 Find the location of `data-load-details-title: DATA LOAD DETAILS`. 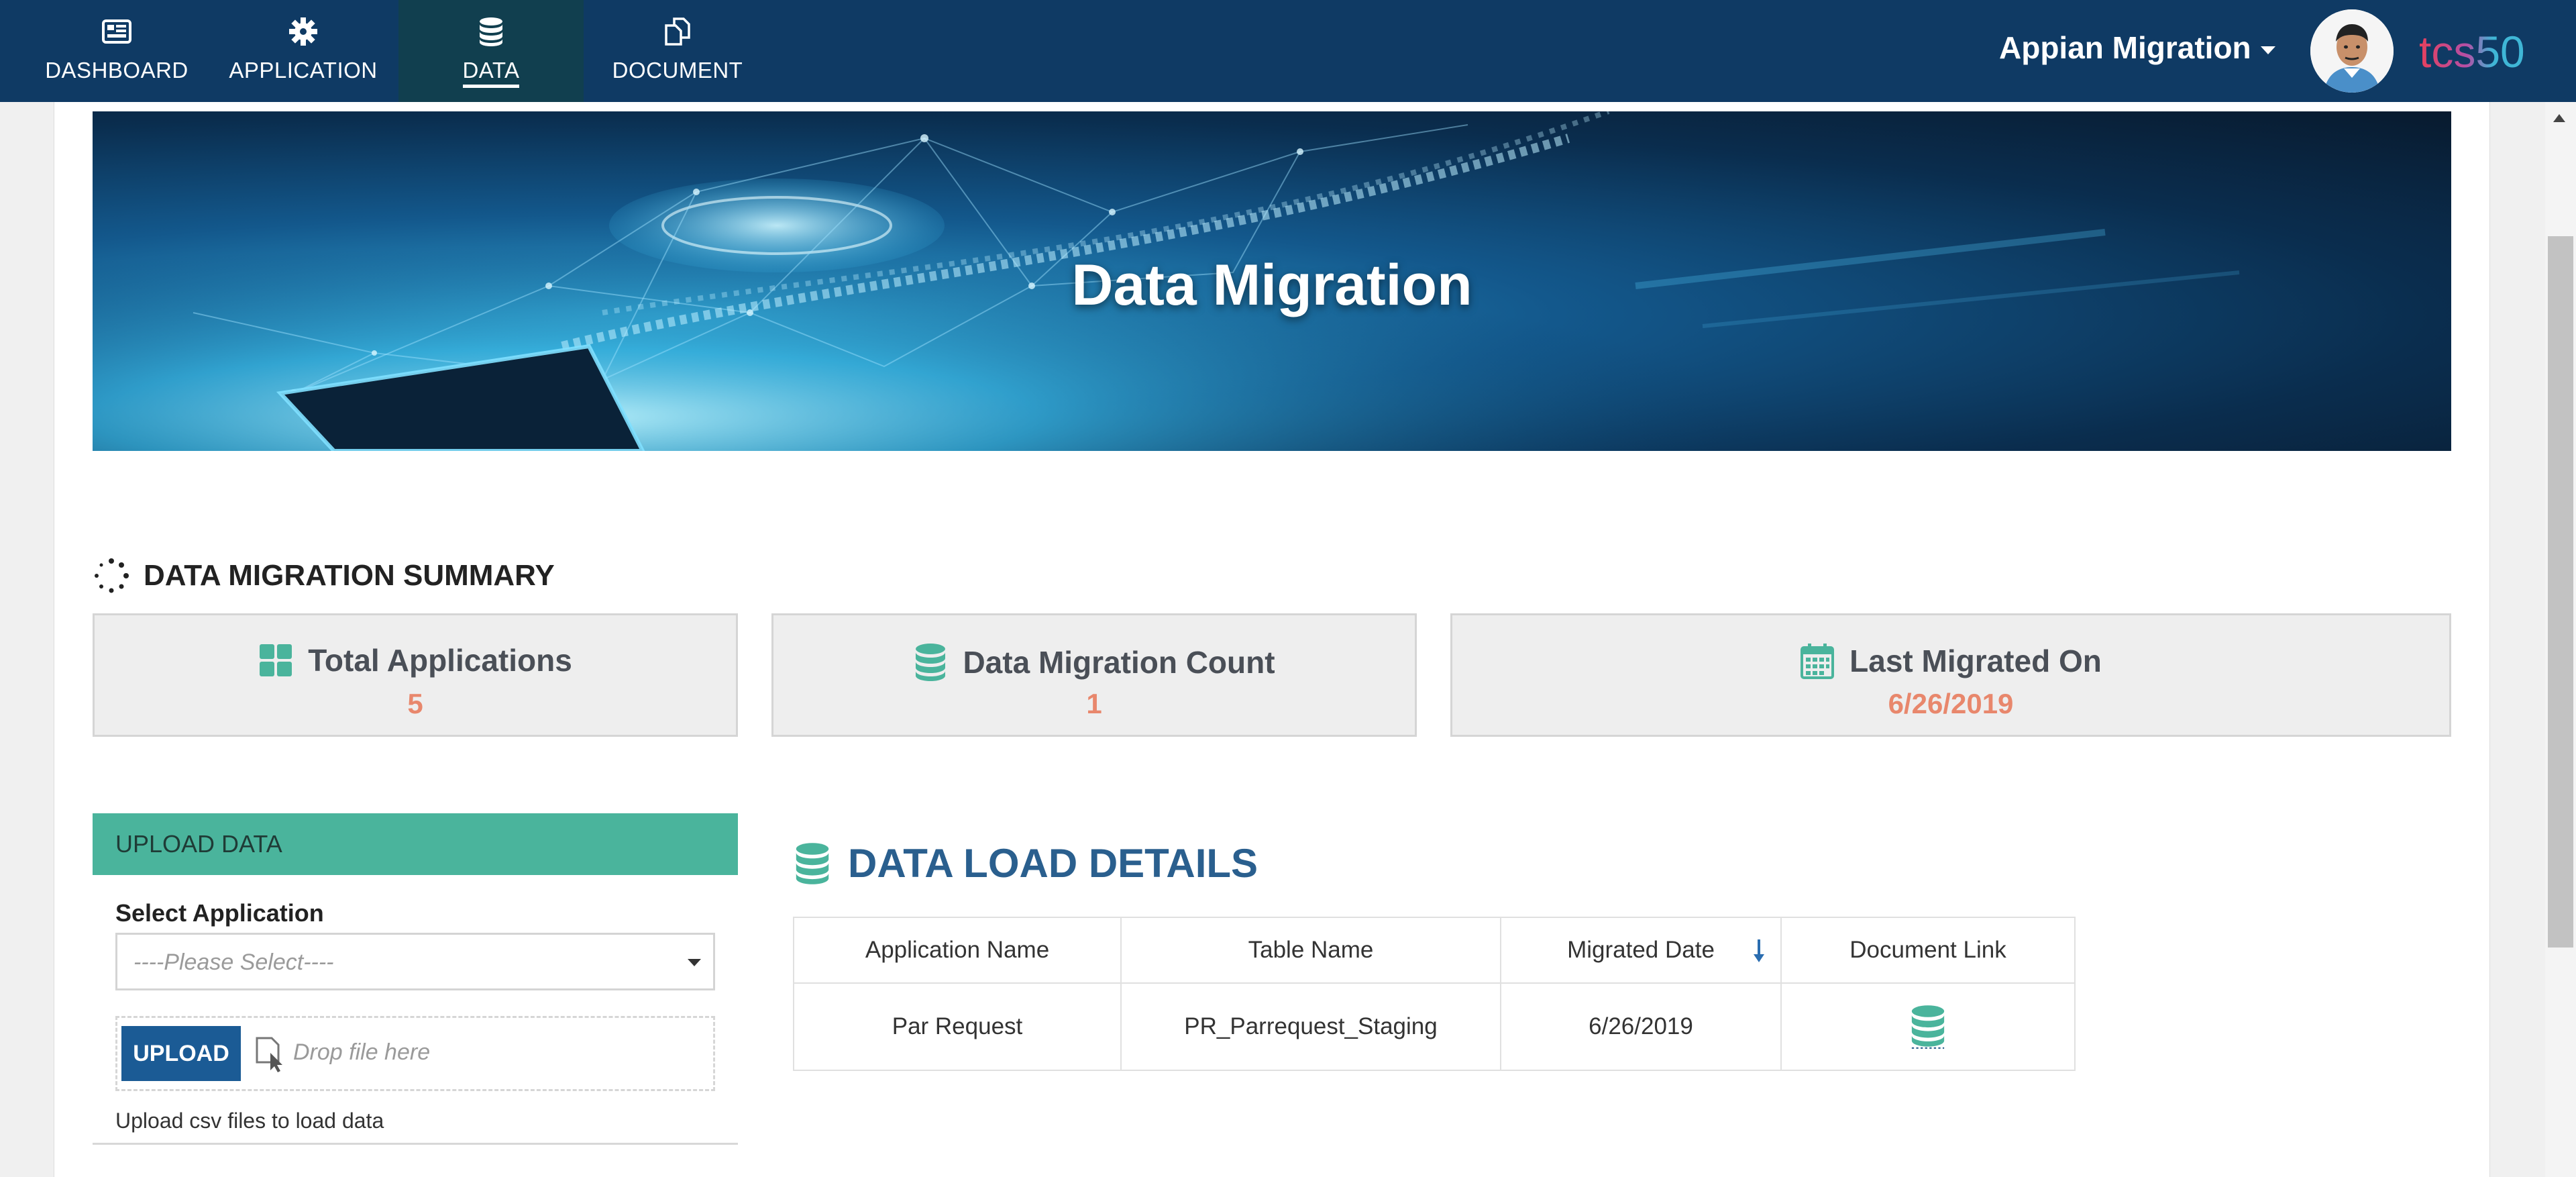

data-load-details-title: DATA LOAD DETAILS is located at coordinates (1025, 863).